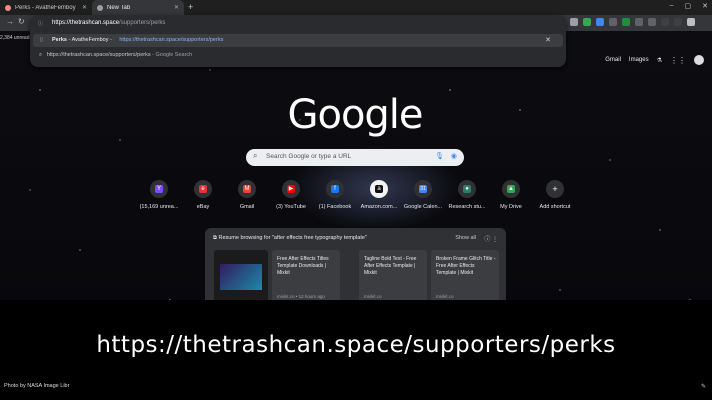 This screenshot has width=712, height=400. What do you see at coordinates (355, 157) in the screenshot?
I see `search-box: ⌕ Search Google or type a URL 🎙 ◉` at bounding box center [355, 157].